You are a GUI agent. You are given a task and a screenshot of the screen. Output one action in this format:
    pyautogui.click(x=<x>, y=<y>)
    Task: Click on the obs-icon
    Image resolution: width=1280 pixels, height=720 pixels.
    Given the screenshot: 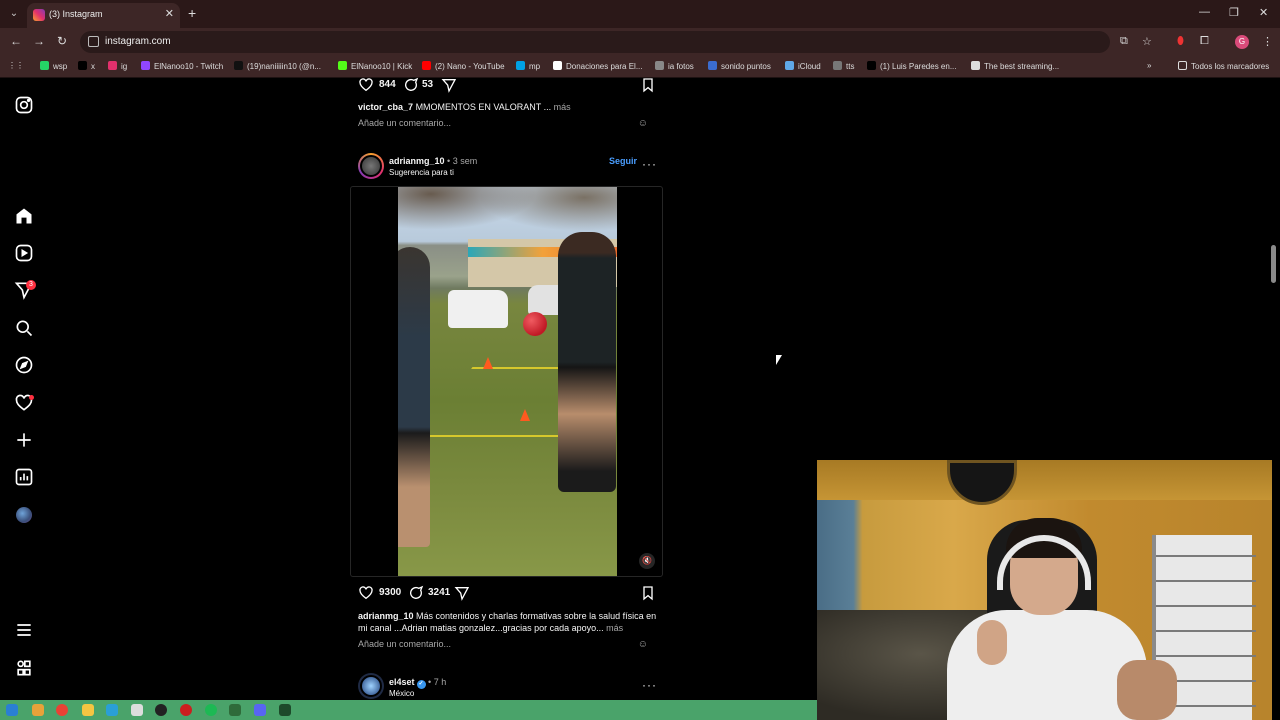 What is the action you would take?
    pyautogui.click(x=161, y=710)
    